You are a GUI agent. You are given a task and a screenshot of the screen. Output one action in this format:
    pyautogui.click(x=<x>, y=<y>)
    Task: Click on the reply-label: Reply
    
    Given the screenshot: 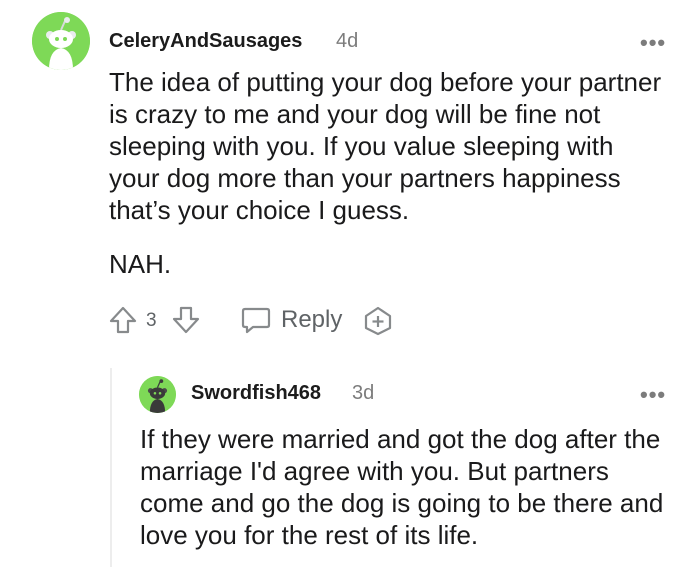 What is the action you would take?
    pyautogui.click(x=312, y=319)
    